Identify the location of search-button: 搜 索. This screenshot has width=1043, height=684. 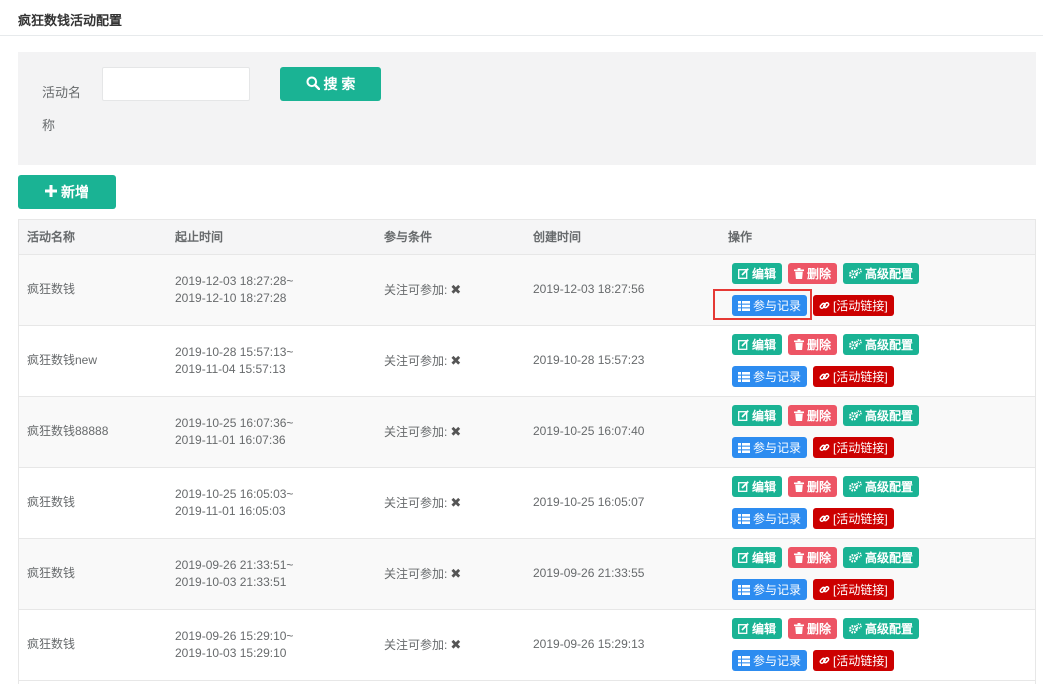
(330, 84).